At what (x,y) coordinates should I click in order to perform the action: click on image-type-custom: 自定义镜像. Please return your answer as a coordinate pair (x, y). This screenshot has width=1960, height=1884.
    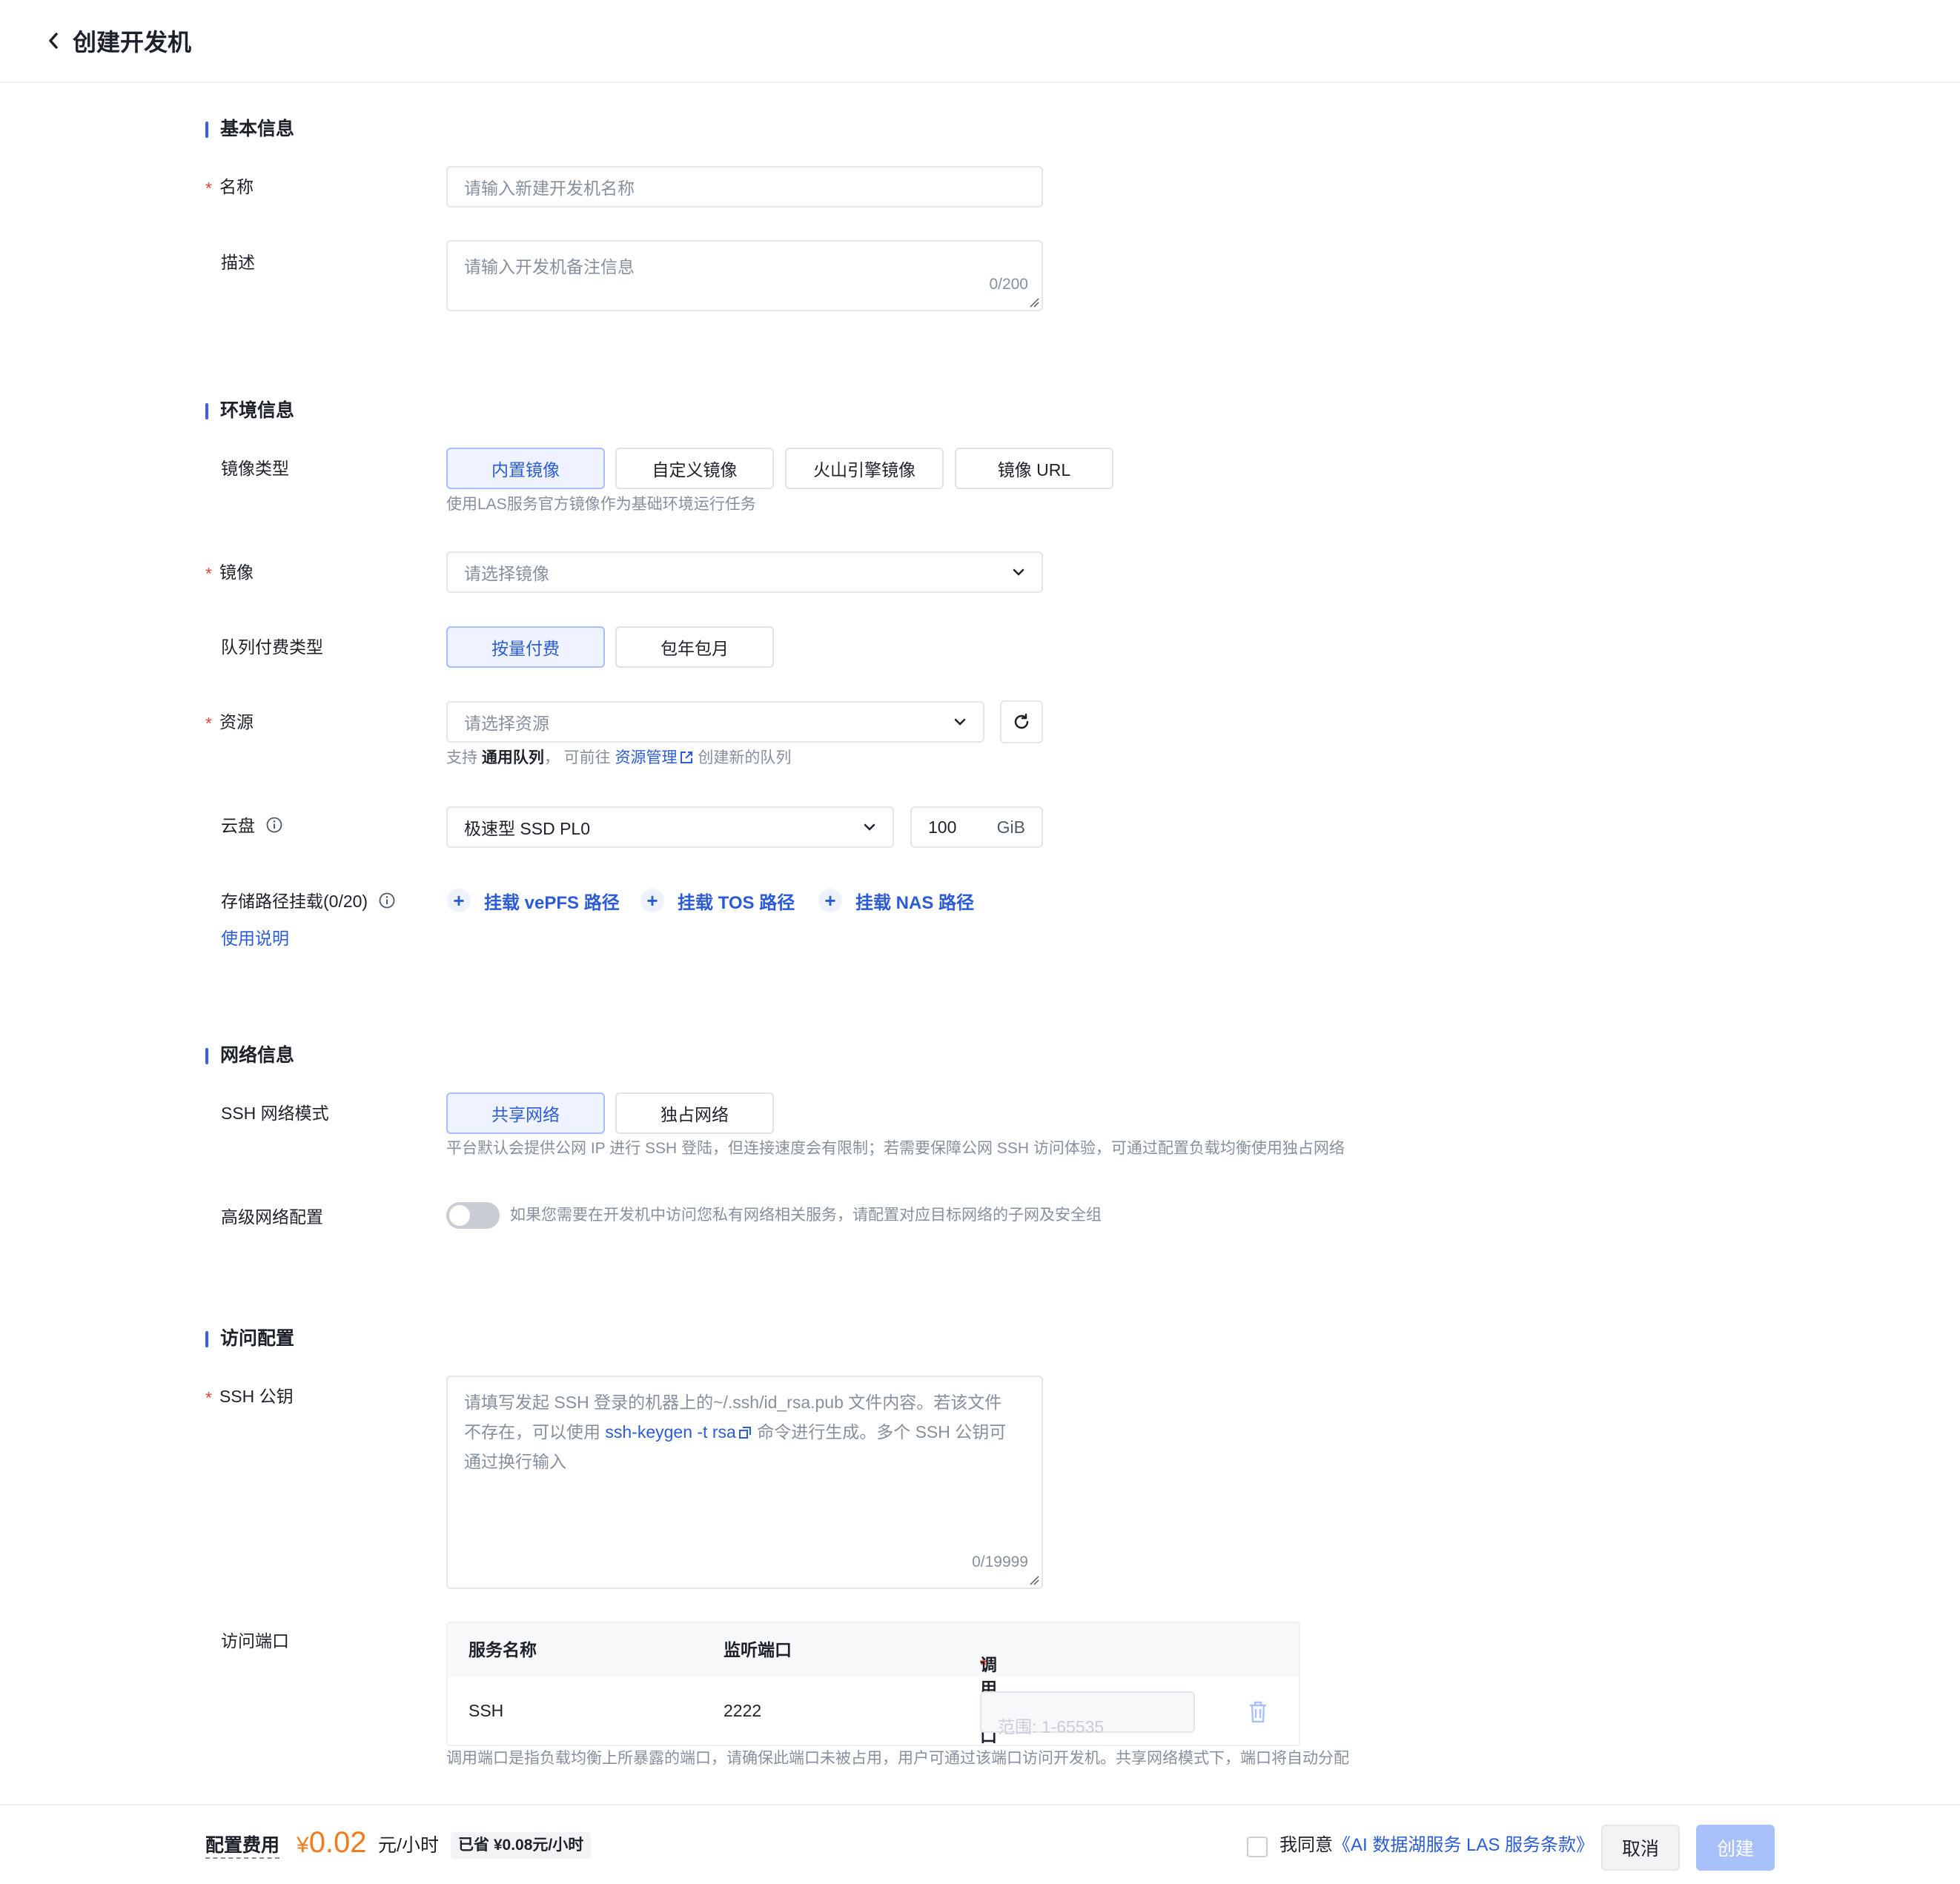
    Looking at the image, I should click on (694, 468).